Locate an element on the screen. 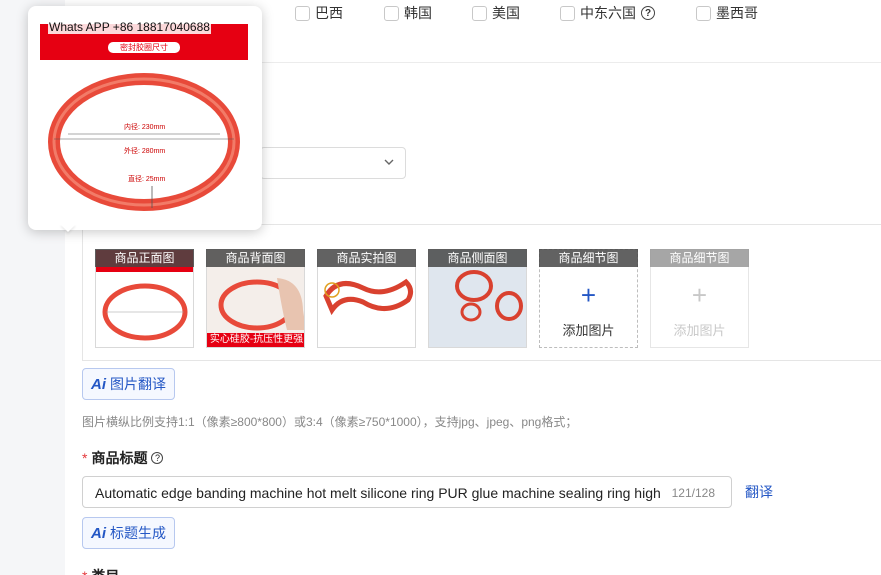 The image size is (881, 575). char-counter: 121/128 is located at coordinates (693, 493).